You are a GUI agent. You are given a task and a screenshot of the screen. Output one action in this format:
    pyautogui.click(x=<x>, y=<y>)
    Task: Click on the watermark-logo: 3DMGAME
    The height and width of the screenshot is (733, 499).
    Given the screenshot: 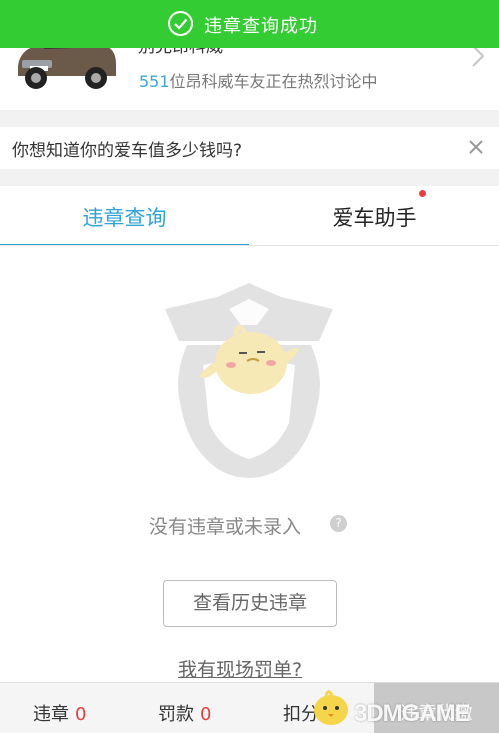 What is the action you would take?
    pyautogui.click(x=412, y=713)
    